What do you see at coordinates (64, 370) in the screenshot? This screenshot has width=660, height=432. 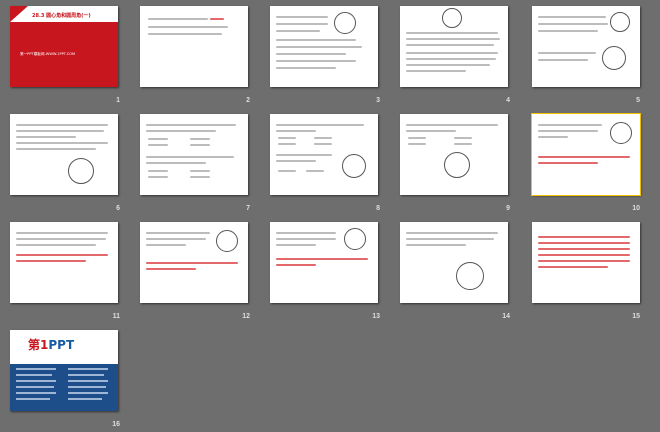 I see `slide-thumbnail-16: 第1PPT` at bounding box center [64, 370].